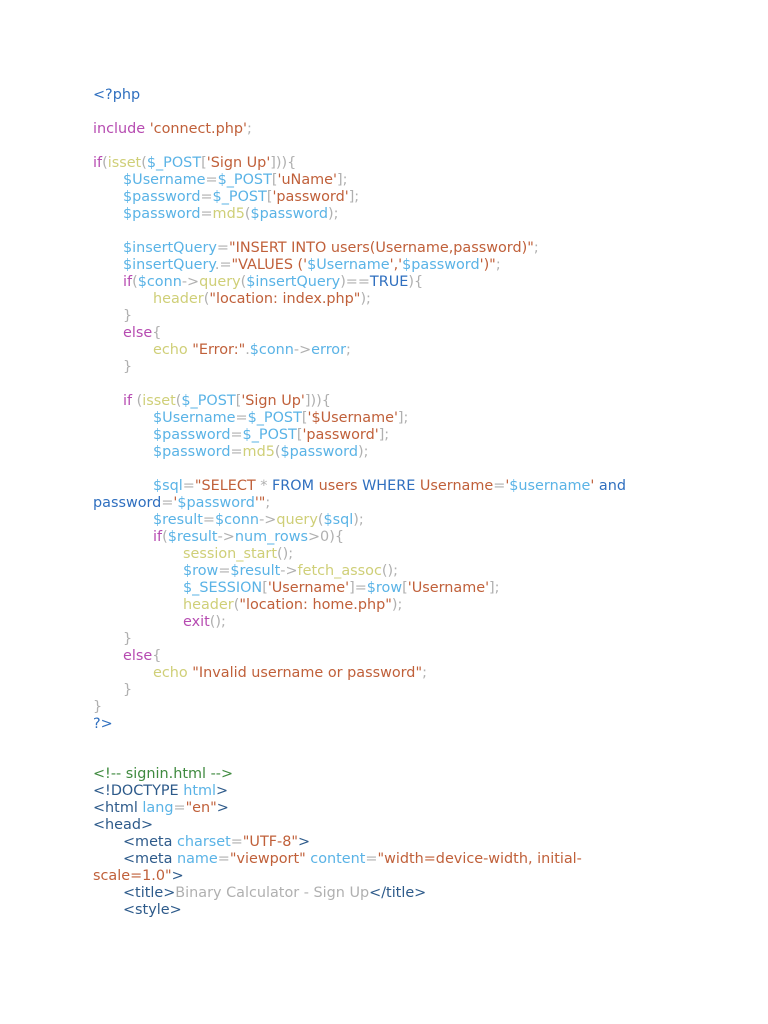  Describe the element at coordinates (267, 859) in the screenshot. I see `string: "viewport"` at that location.